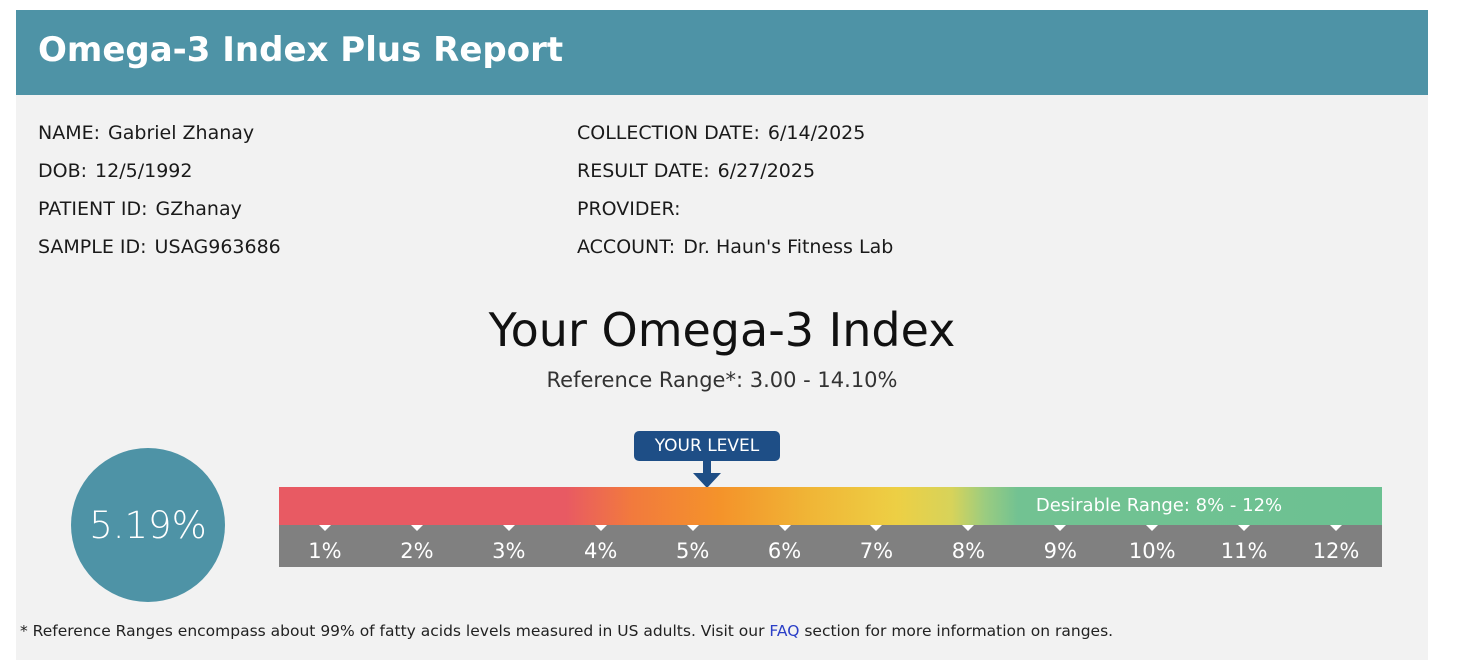 This screenshot has width=1466, height=660. What do you see at coordinates (181, 133) in the screenshot?
I see `name-value: Gabriel Zhanay` at bounding box center [181, 133].